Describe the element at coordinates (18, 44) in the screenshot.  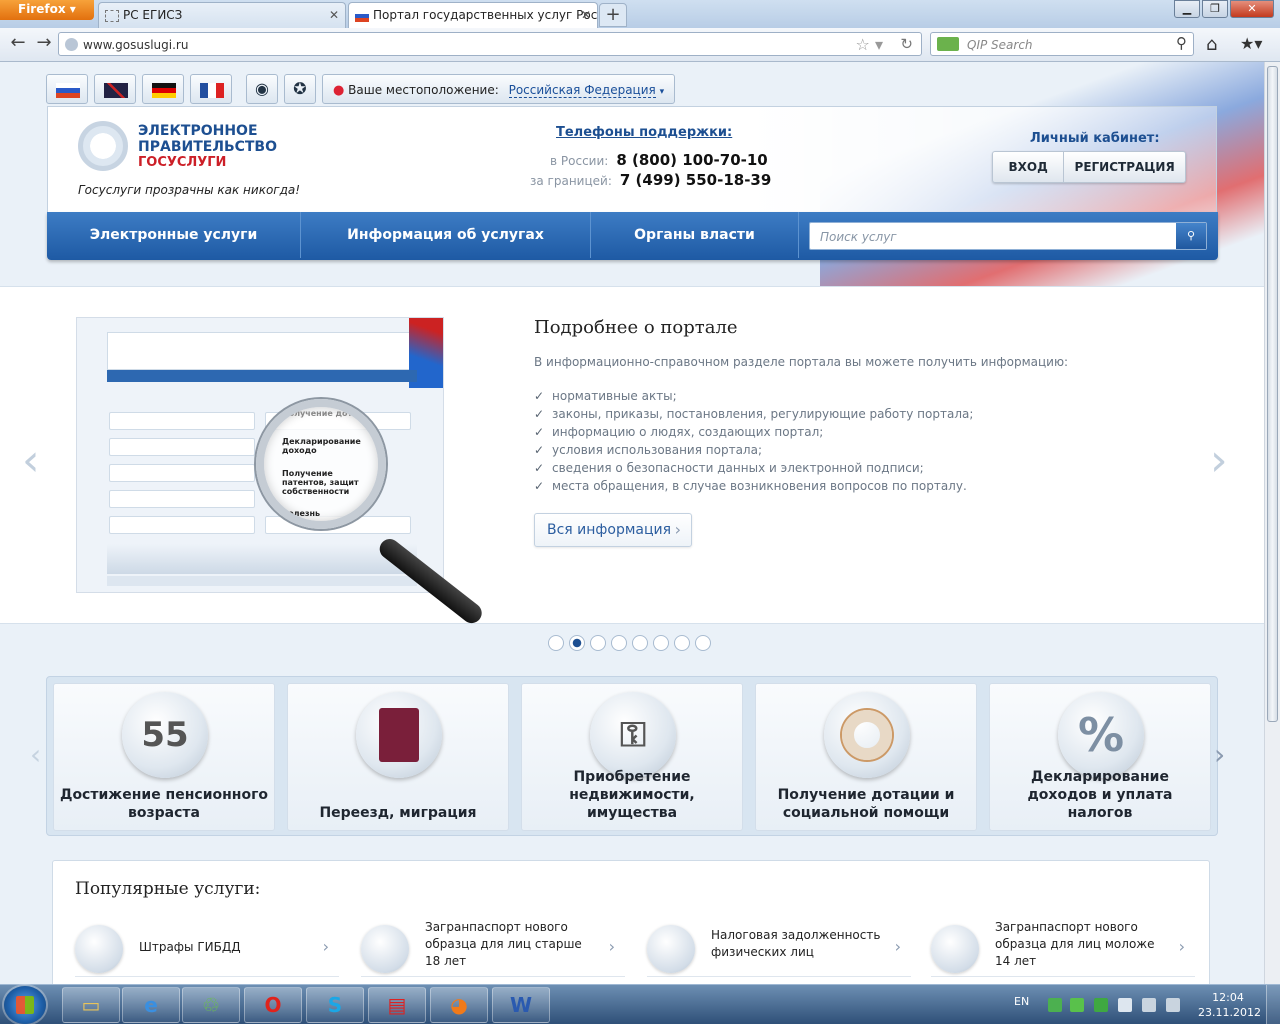
I see `back-arrow-icon: ←` at that location.